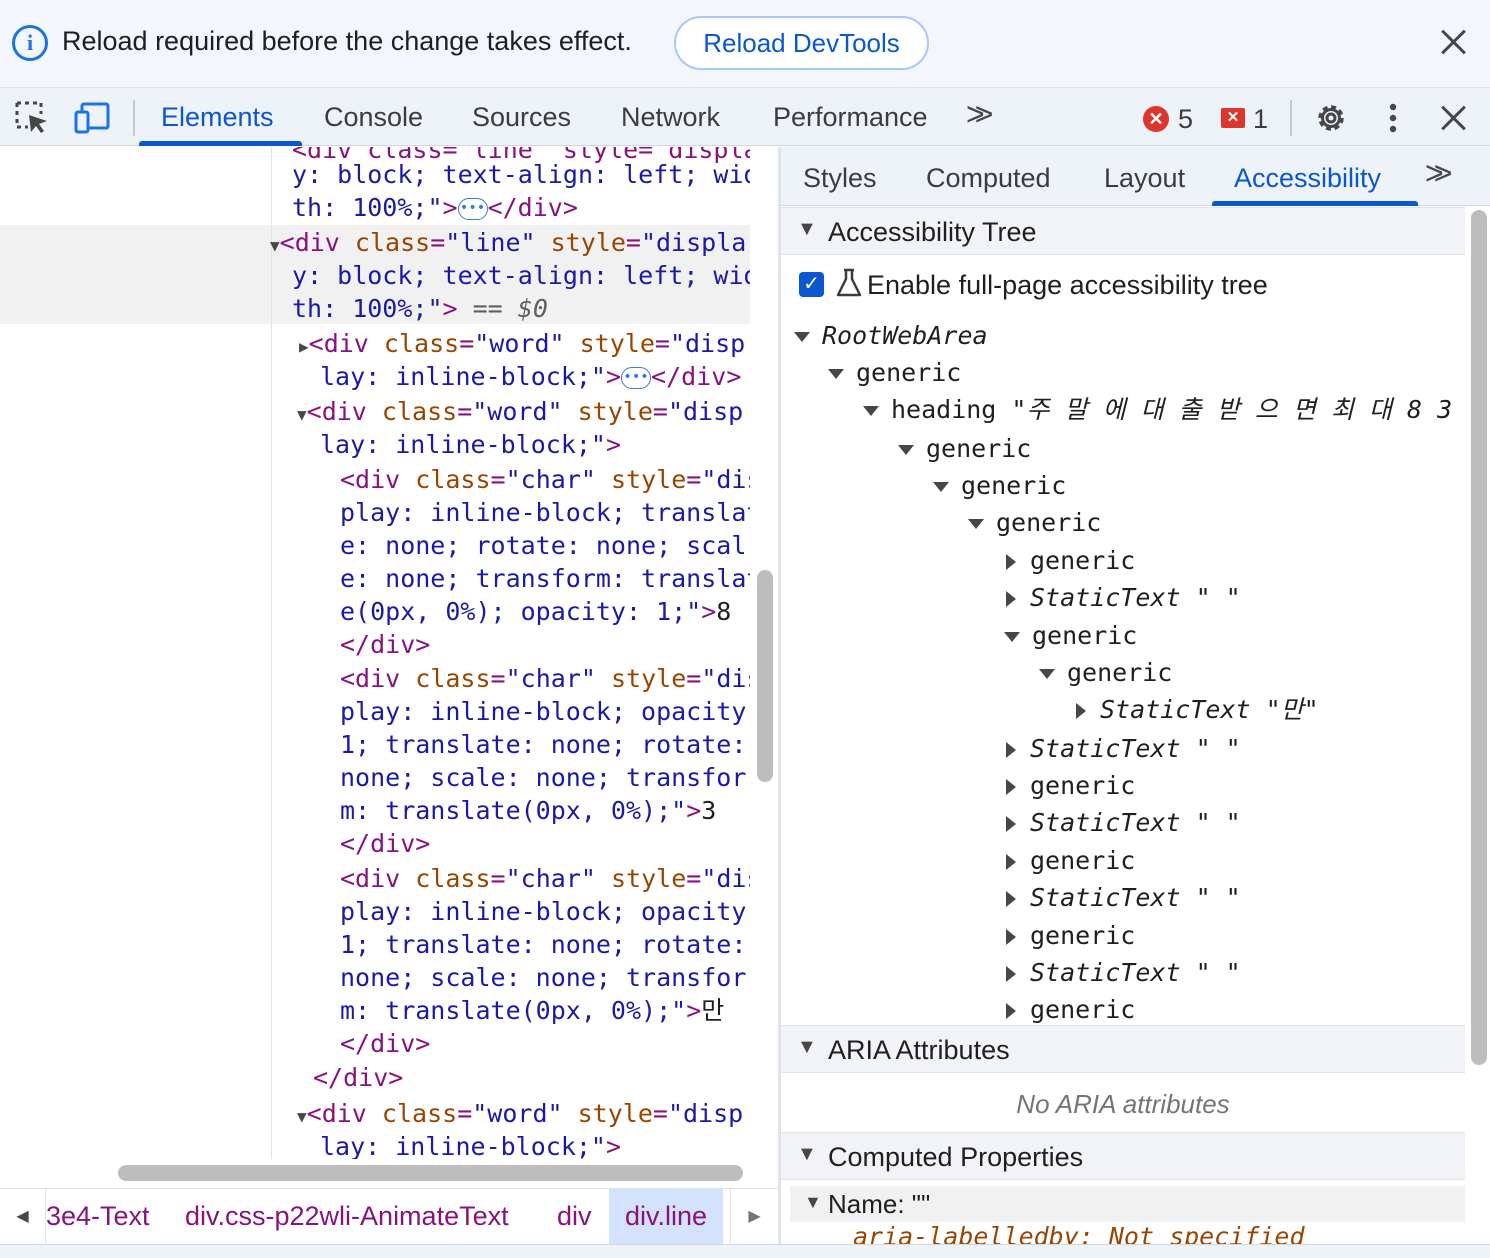 The image size is (1490, 1258). What do you see at coordinates (1233, 118) in the screenshot?
I see `issue-icon: ✕` at bounding box center [1233, 118].